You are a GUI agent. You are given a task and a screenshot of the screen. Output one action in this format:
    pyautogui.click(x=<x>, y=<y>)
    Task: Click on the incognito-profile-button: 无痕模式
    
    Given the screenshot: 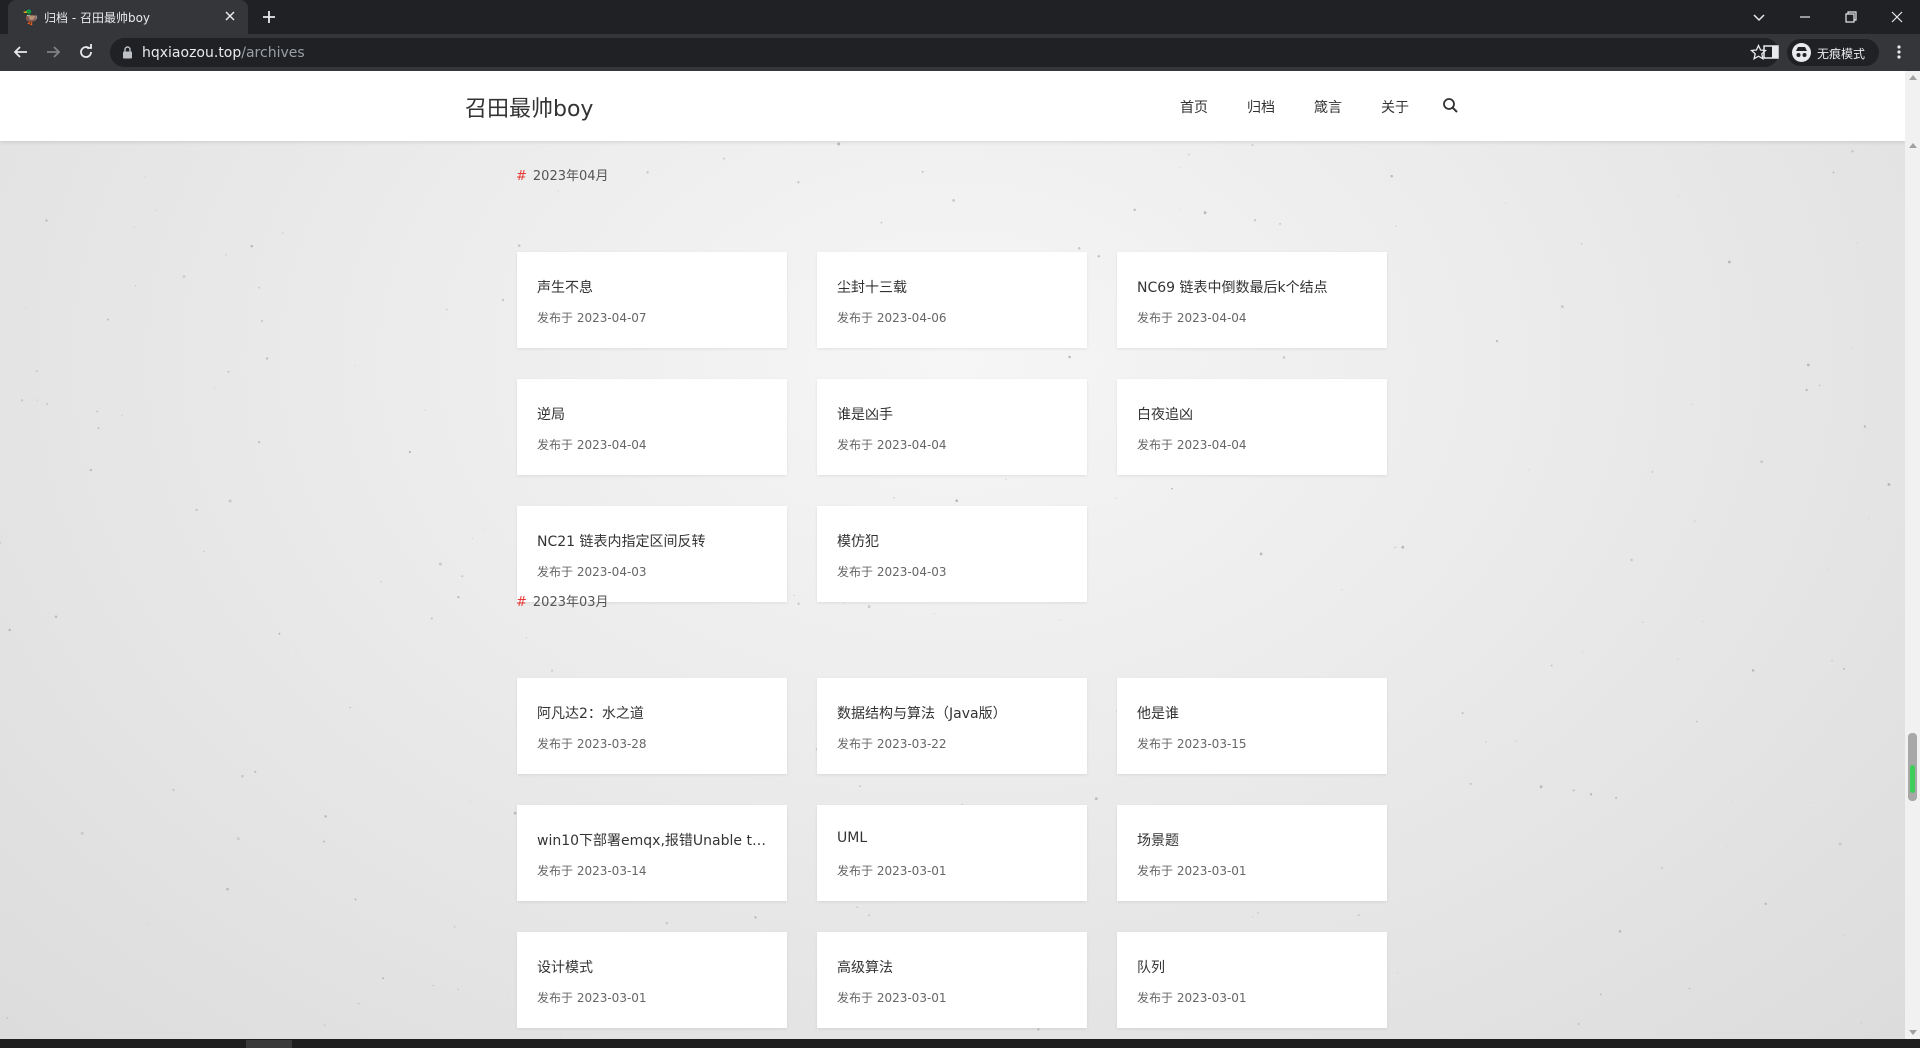 What is the action you would take?
    pyautogui.click(x=1833, y=52)
    